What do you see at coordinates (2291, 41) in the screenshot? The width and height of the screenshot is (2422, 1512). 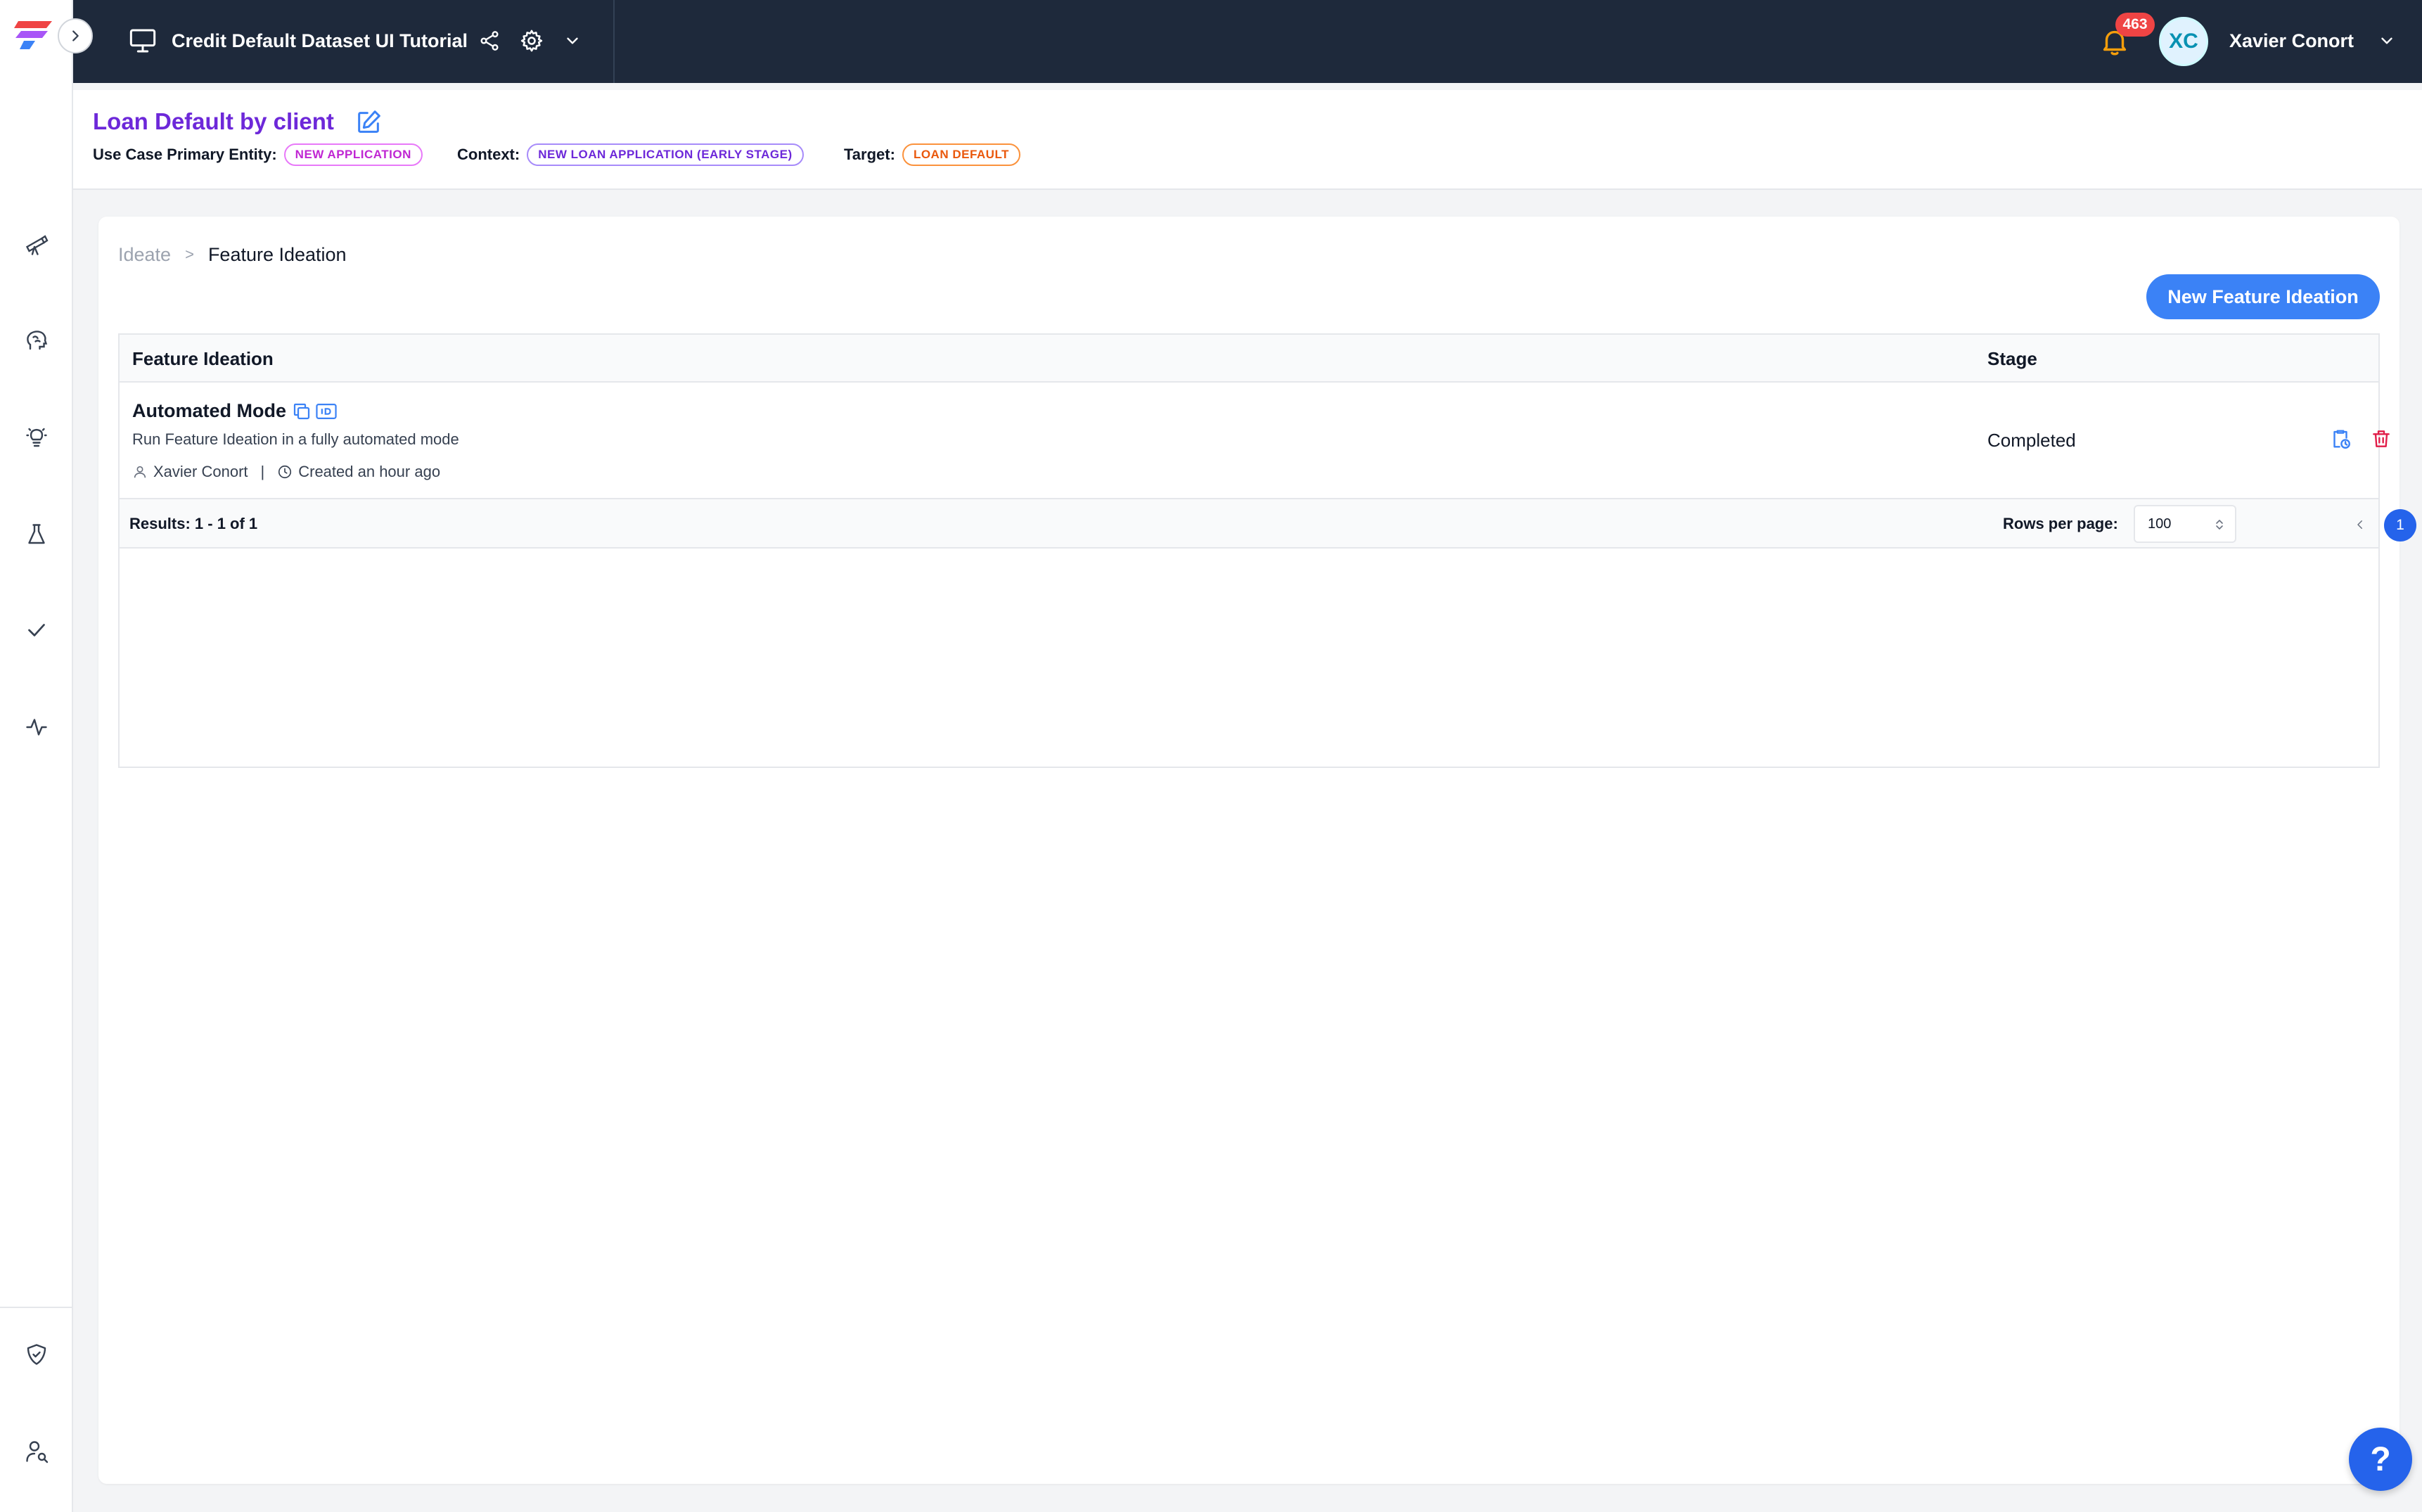 I see `user-name: Xavier Conort` at bounding box center [2291, 41].